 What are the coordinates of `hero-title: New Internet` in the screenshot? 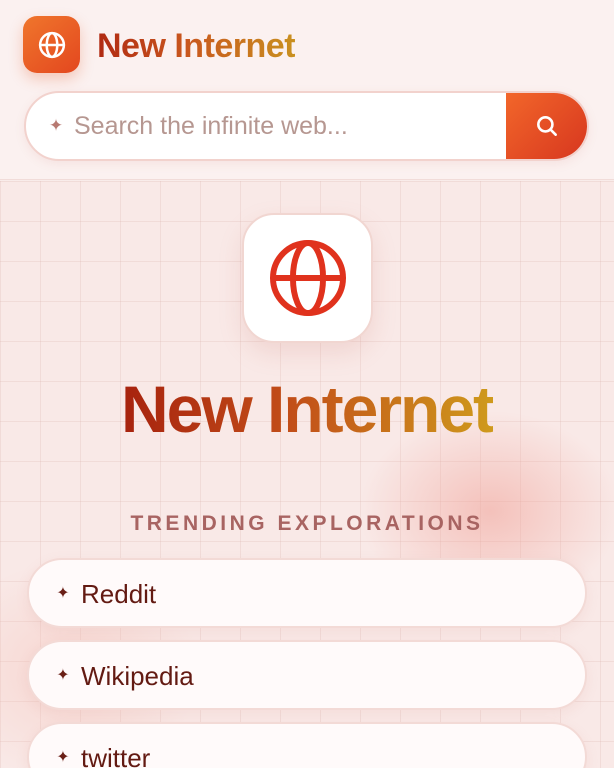 It's located at (307, 409).